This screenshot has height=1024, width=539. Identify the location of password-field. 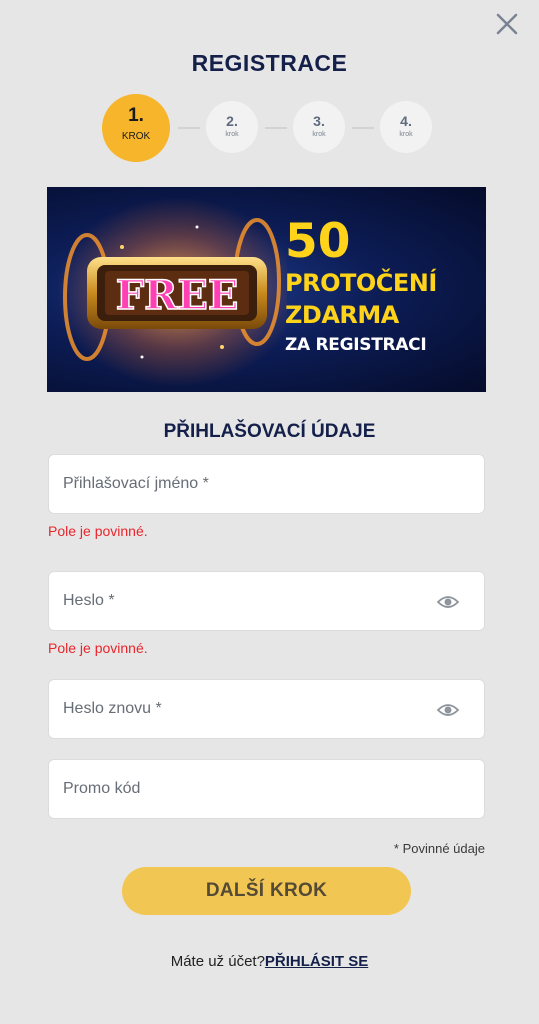
(266, 601).